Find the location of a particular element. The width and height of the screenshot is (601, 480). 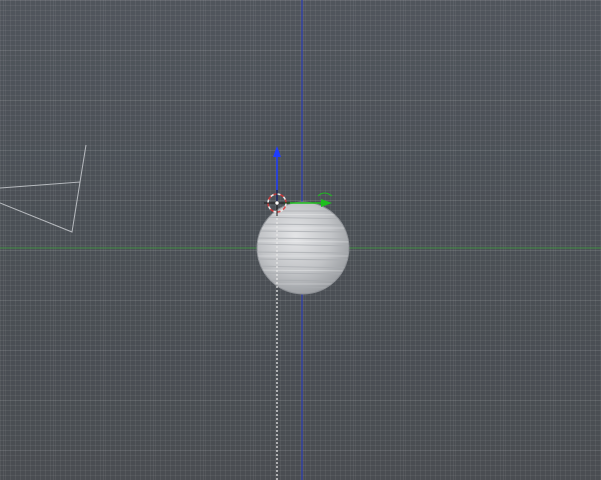

camera-object is located at coordinates (43, 188).